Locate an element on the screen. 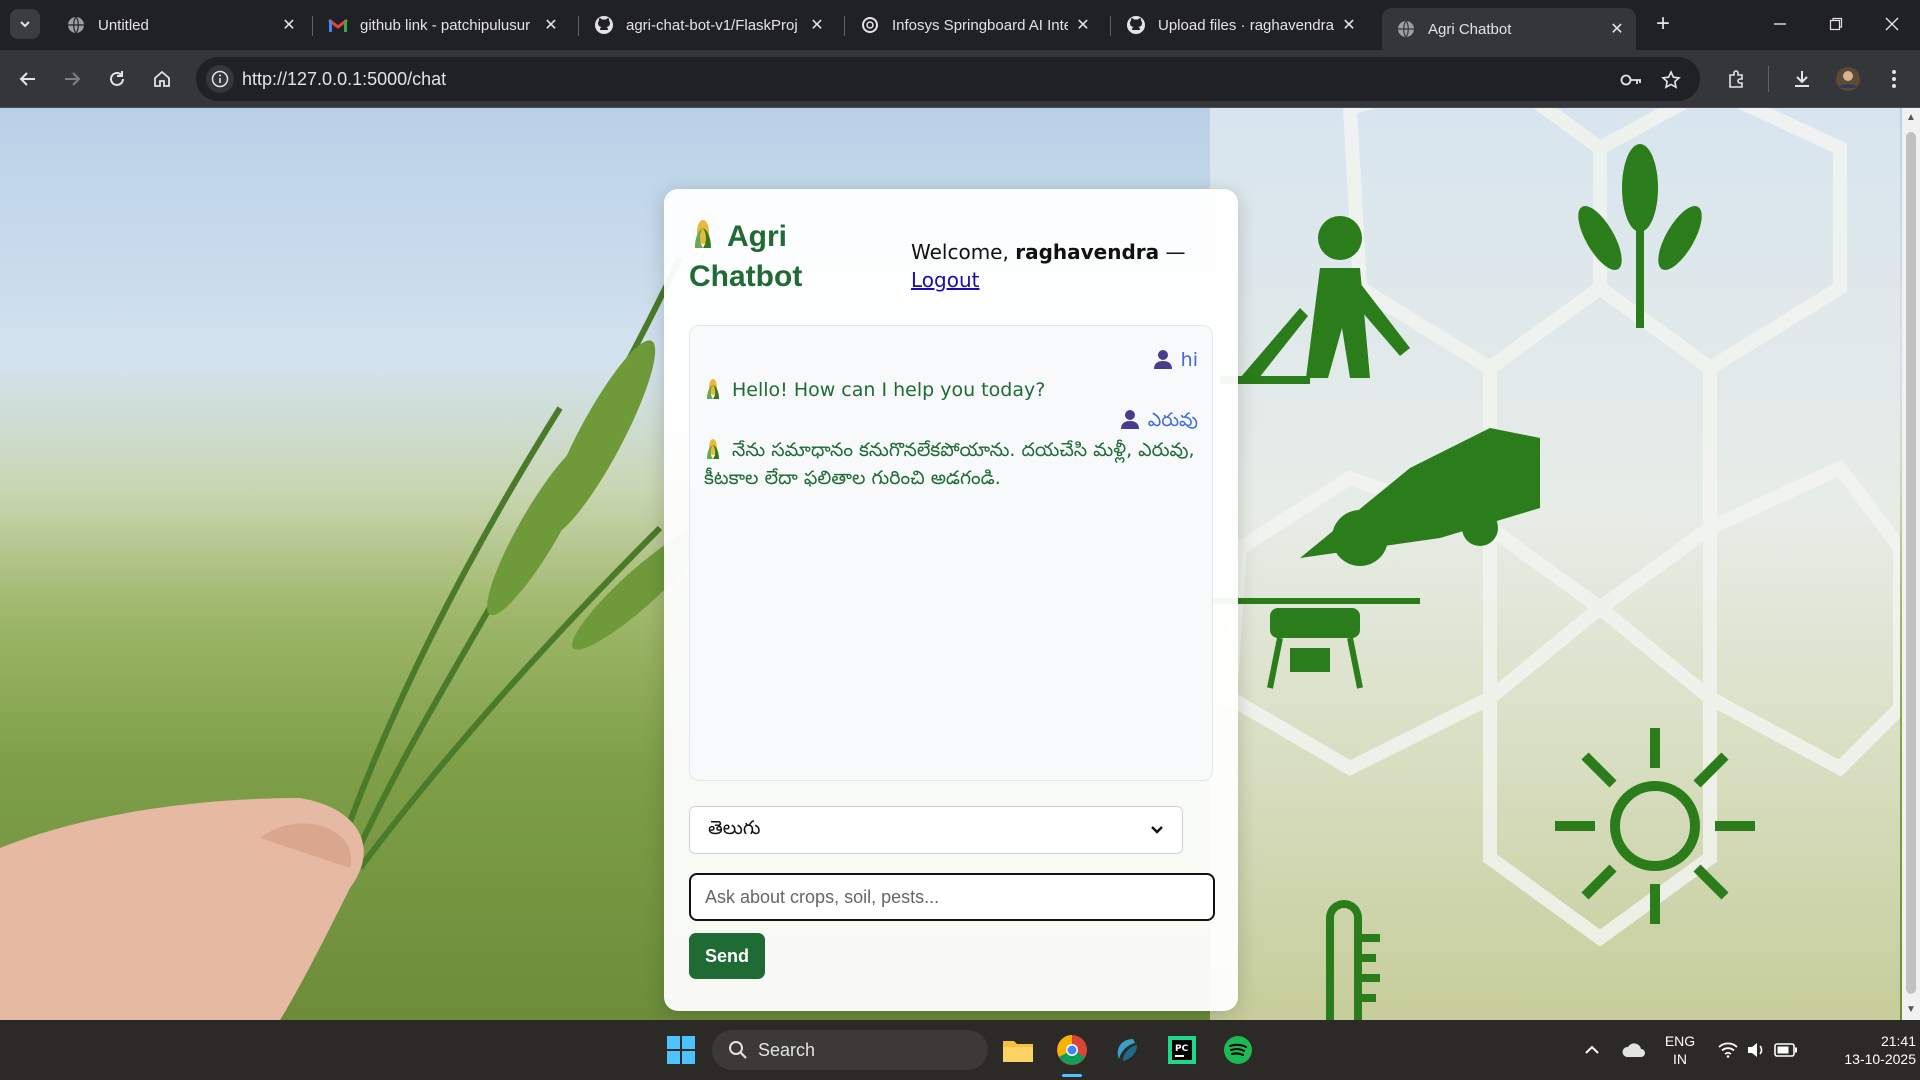  home-button is located at coordinates (162, 79).